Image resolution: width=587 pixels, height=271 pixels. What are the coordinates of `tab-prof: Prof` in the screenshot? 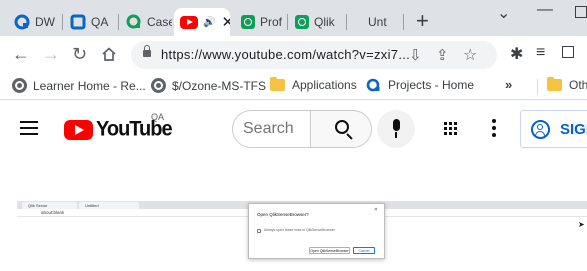 It's located at (261, 22).